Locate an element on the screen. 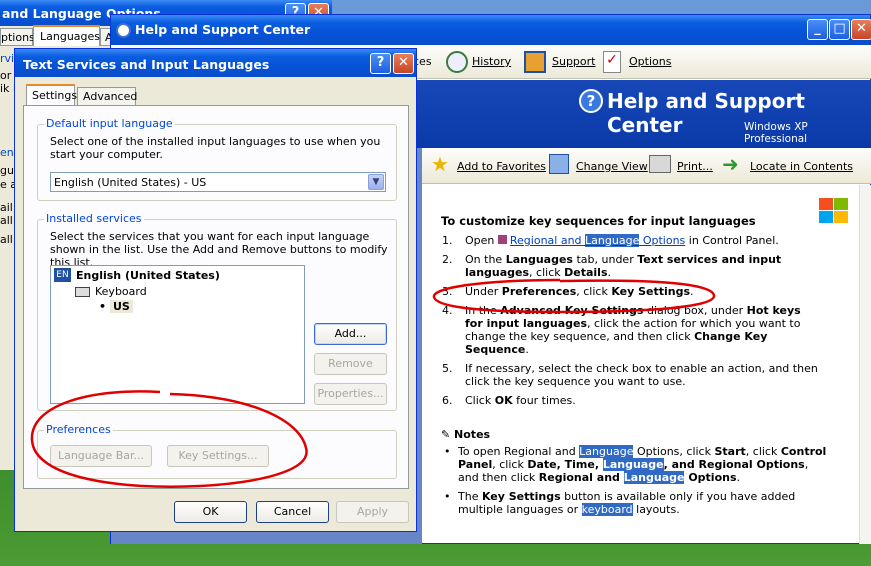  annotation-circle-preferences is located at coordinates (169, 439).